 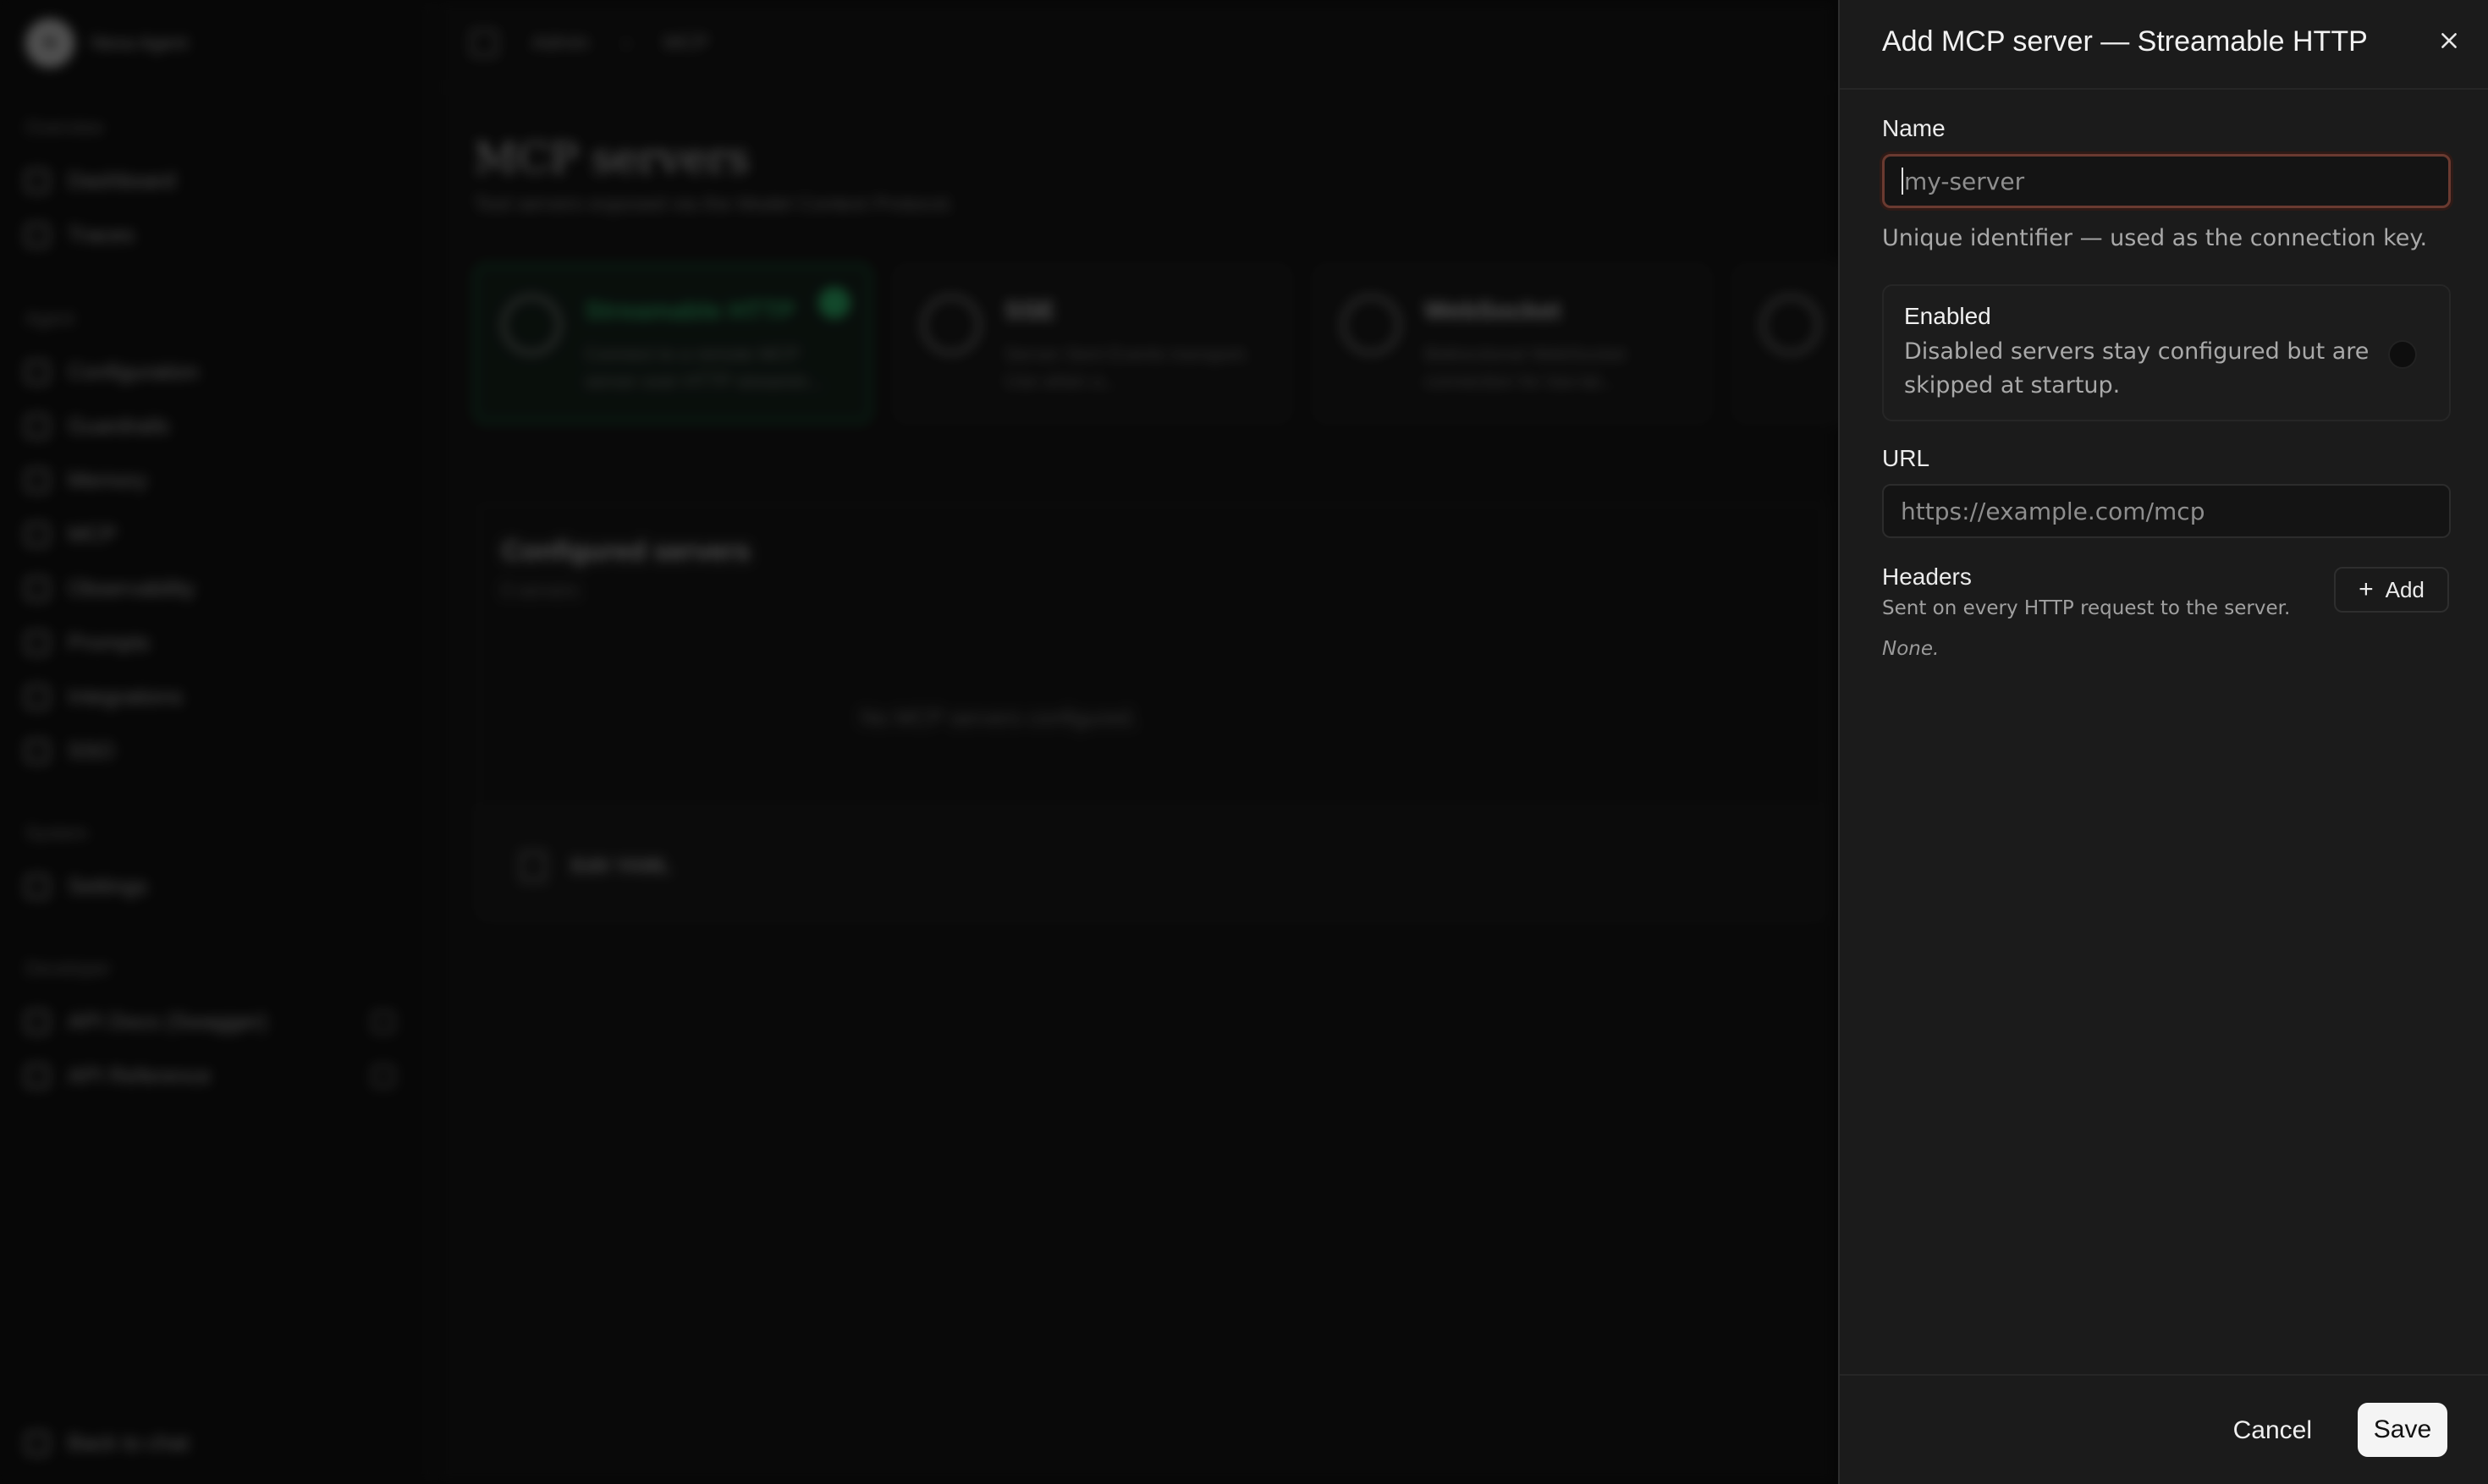 I want to click on headers-empty: None., so click(x=1911, y=649).